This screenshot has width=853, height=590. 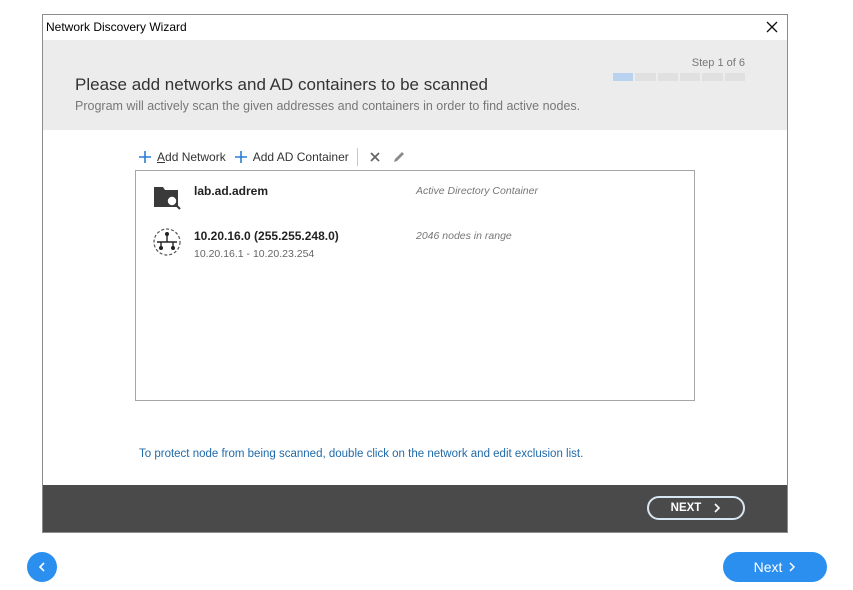 I want to click on back-button, so click(x=42, y=567).